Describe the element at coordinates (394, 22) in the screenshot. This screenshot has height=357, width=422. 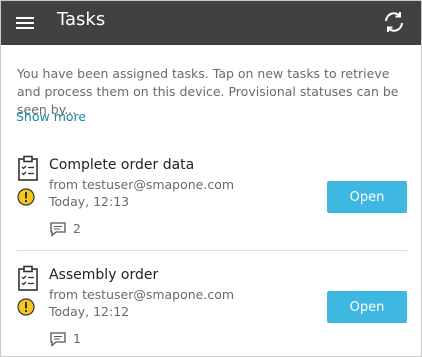
I see `refresh-icon` at that location.